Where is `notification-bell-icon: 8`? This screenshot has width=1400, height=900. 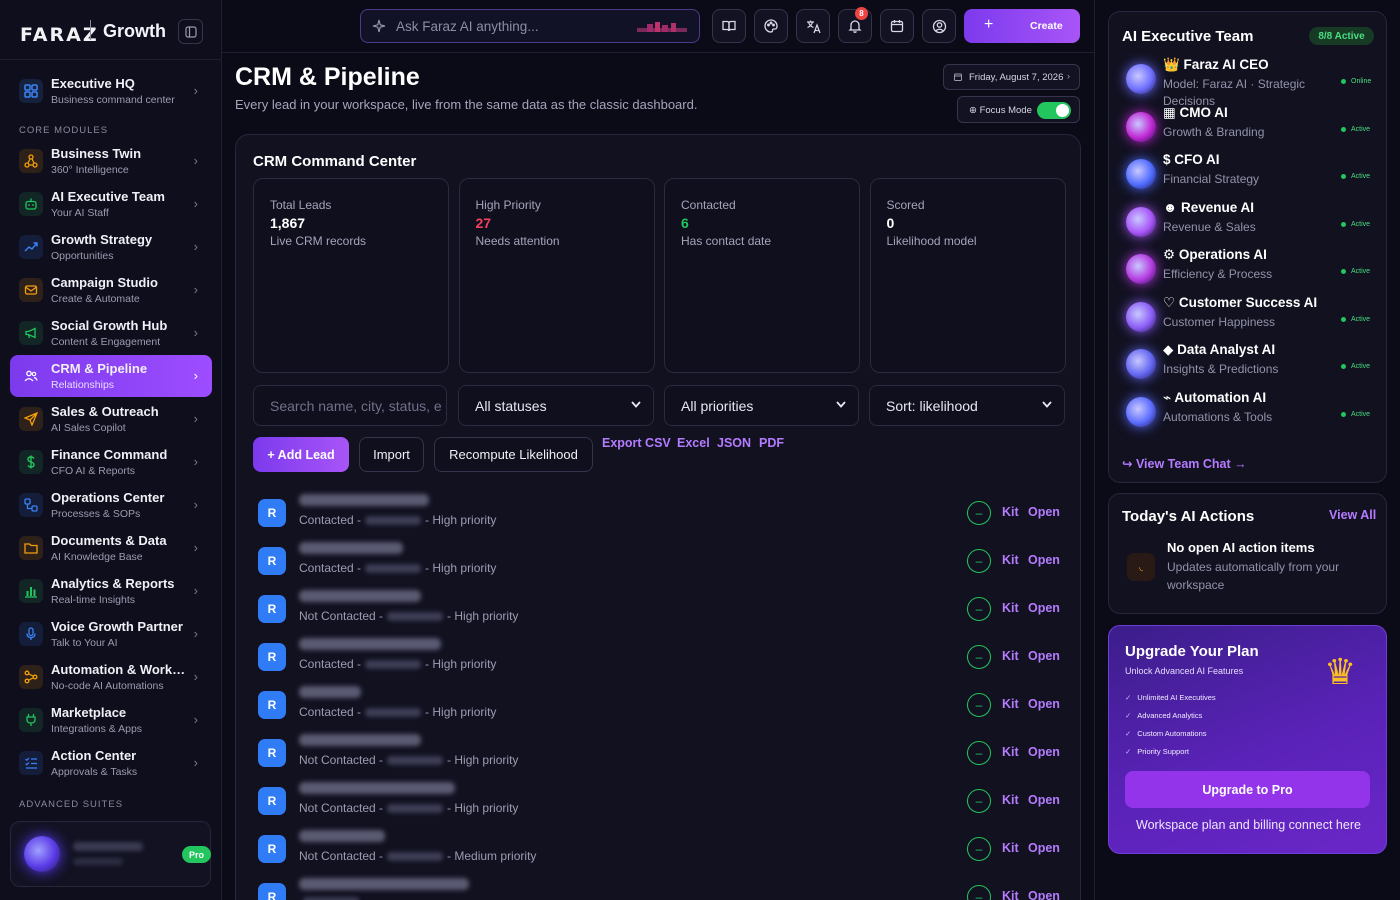
notification-bell-icon: 8 is located at coordinates (855, 25).